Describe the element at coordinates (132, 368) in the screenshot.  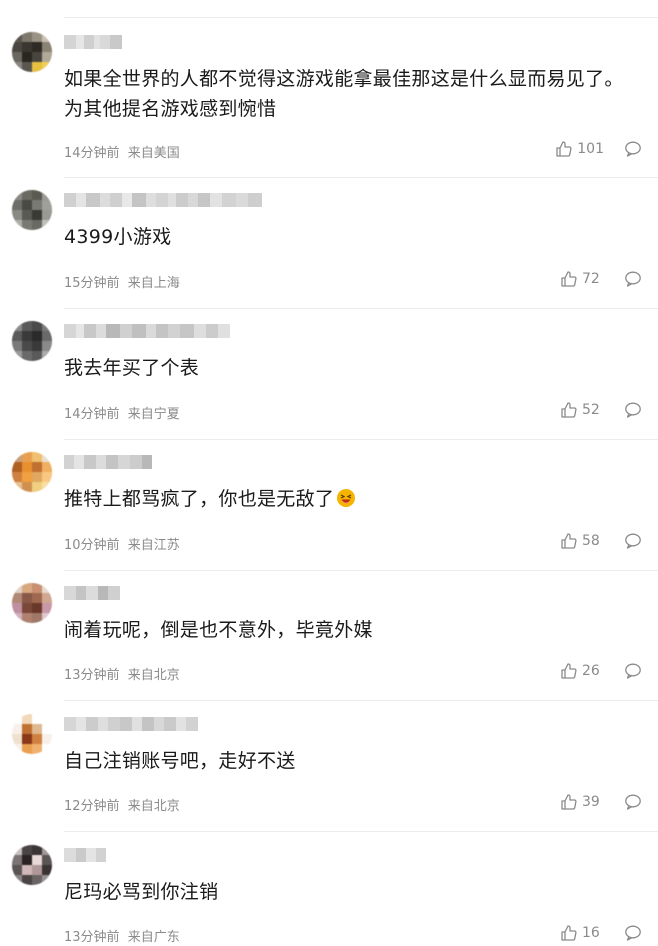
I see `comment-text: 我去年买了个表` at that location.